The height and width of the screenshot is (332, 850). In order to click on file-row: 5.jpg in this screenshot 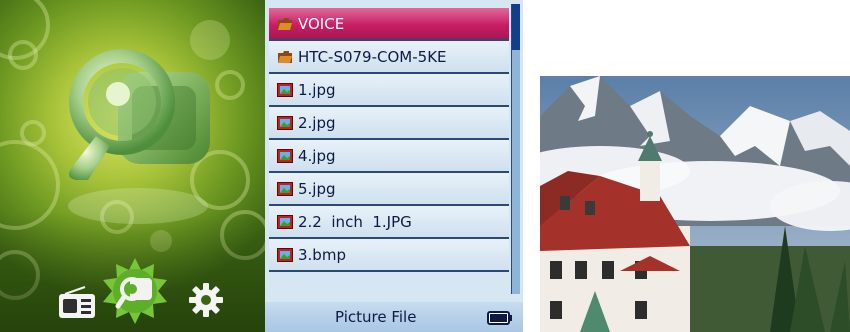, I will do `click(389, 189)`.